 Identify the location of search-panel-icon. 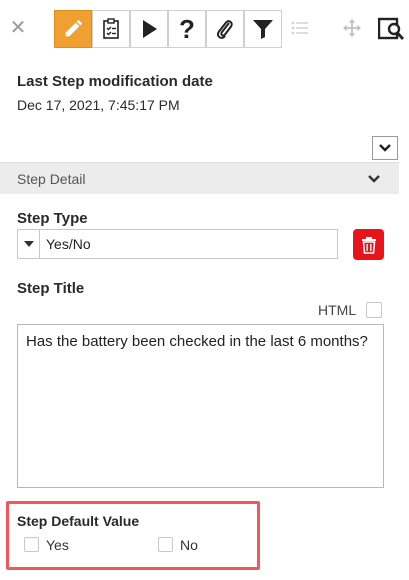
(391, 28).